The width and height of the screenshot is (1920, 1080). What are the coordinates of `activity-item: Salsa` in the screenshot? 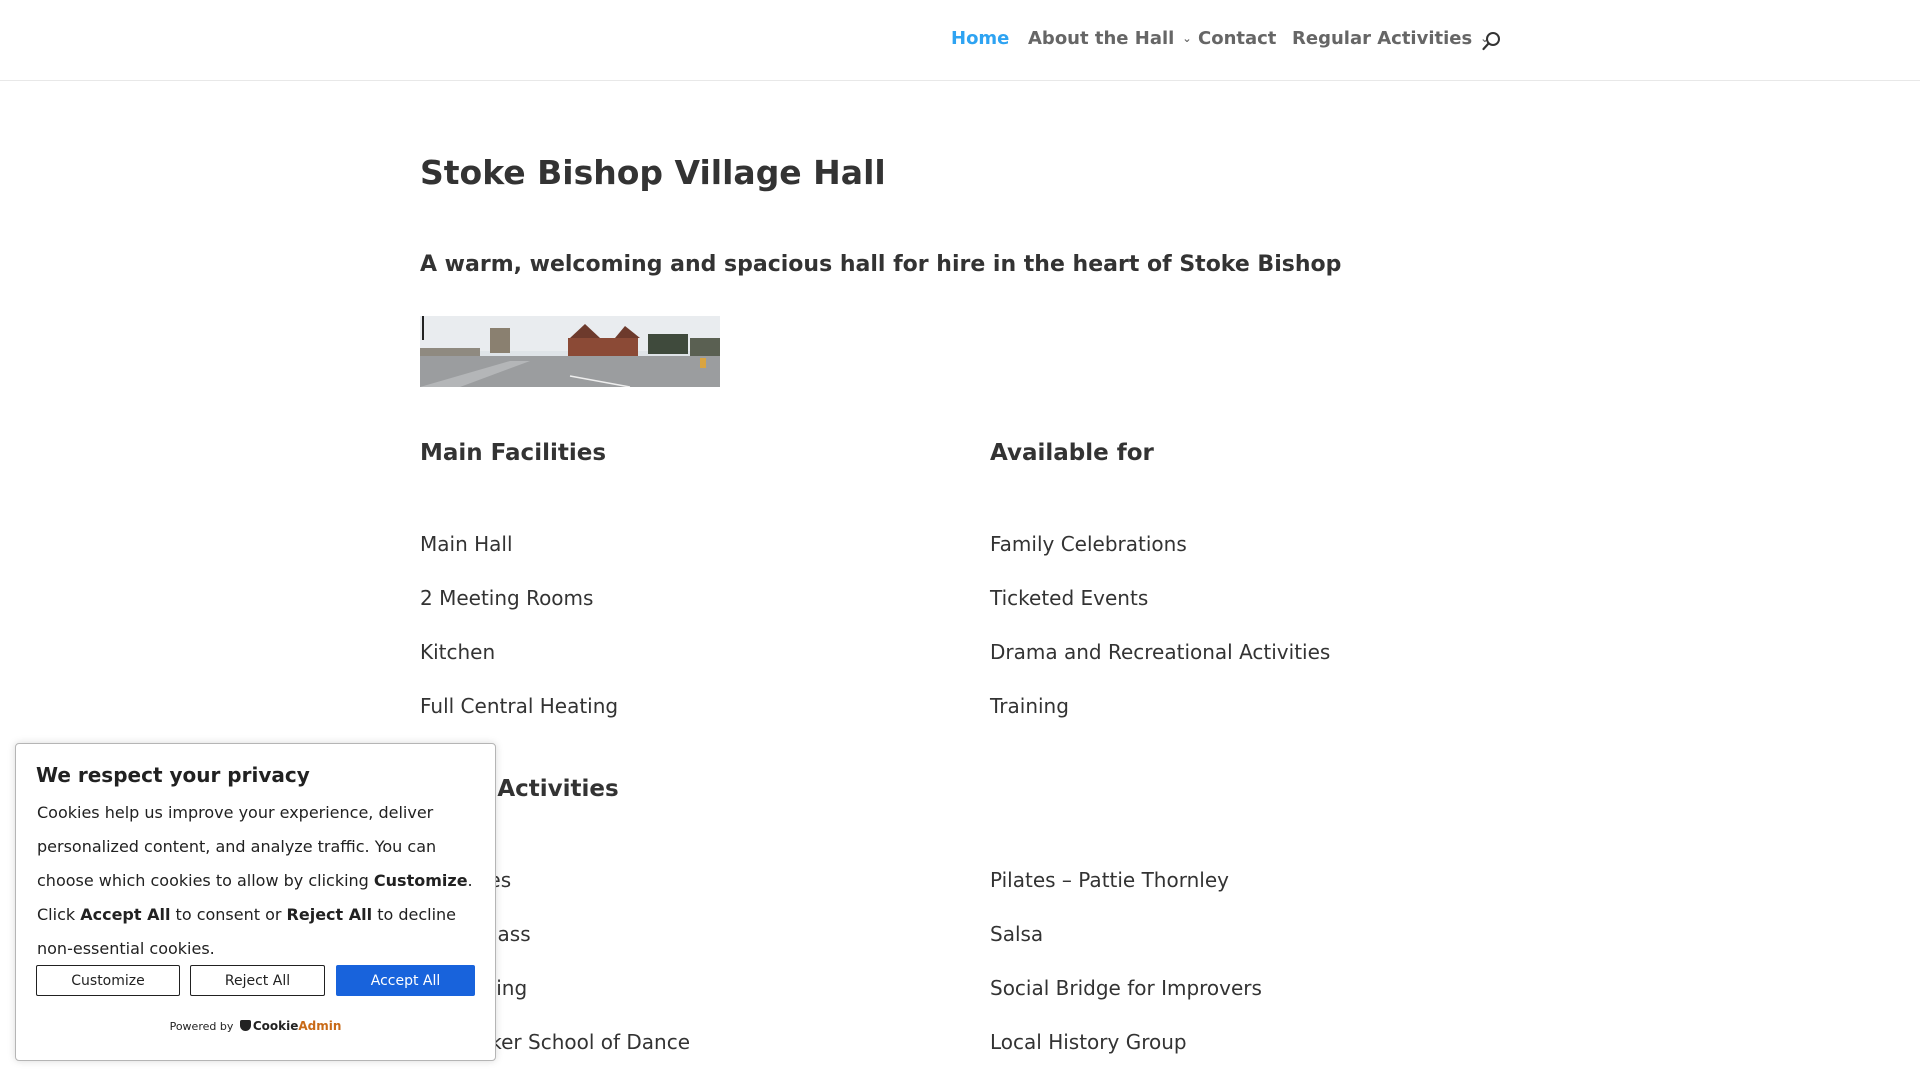 It's located at (1017, 934).